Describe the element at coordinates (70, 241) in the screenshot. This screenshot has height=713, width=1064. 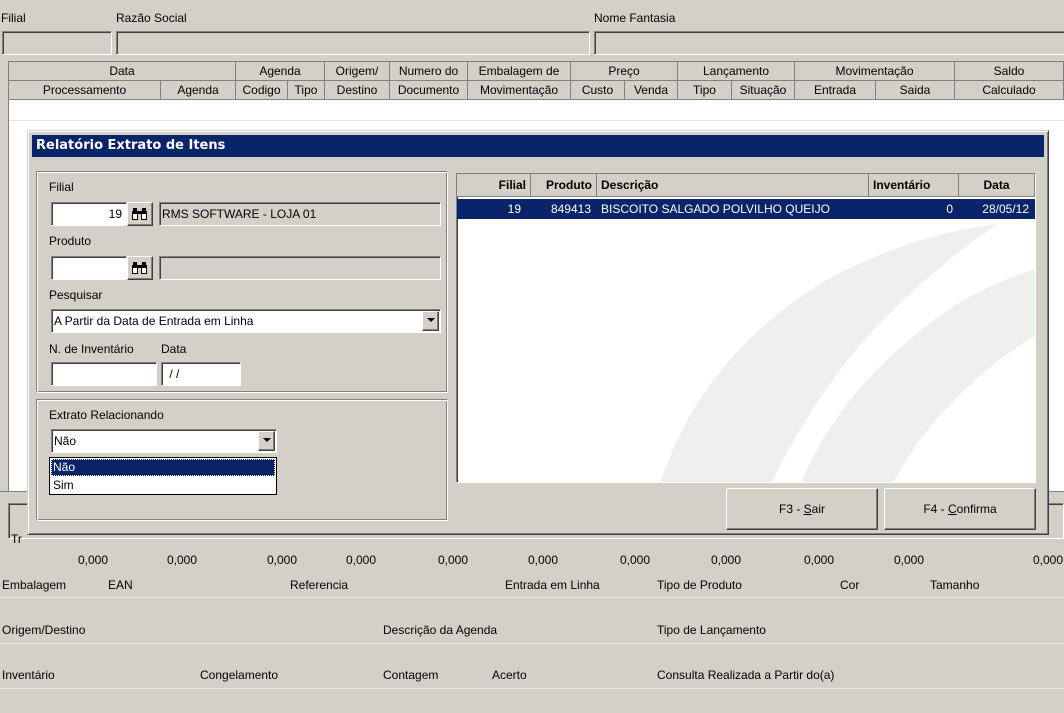
I see `dialog-produto-label: Produto` at that location.